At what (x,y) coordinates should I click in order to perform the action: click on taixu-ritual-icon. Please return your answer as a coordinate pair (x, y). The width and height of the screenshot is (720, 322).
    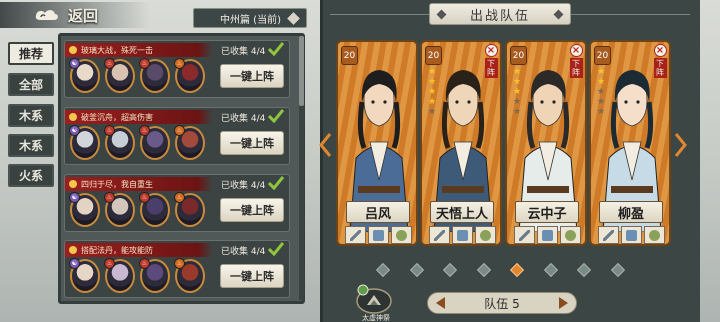
    Looking at the image, I should click on (374, 299).